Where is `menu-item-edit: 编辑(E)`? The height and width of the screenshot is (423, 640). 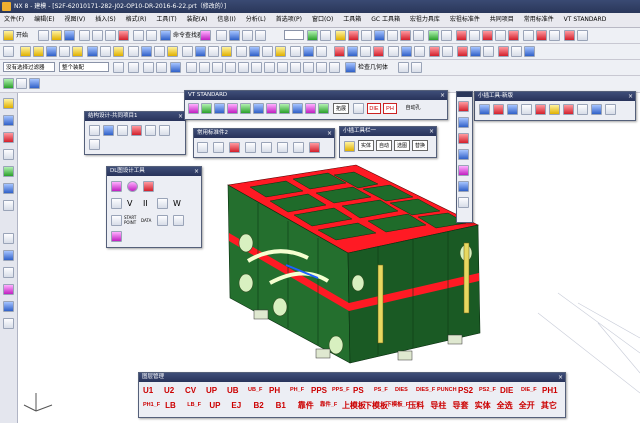 menu-item-edit: 编辑(E) is located at coordinates (44, 20).